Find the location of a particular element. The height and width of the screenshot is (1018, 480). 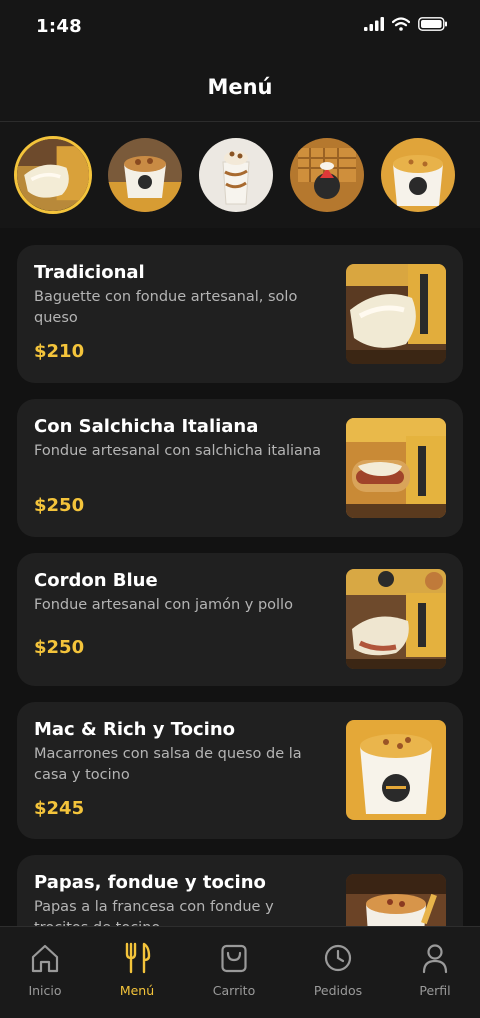

category-waffle is located at coordinates (327, 175).